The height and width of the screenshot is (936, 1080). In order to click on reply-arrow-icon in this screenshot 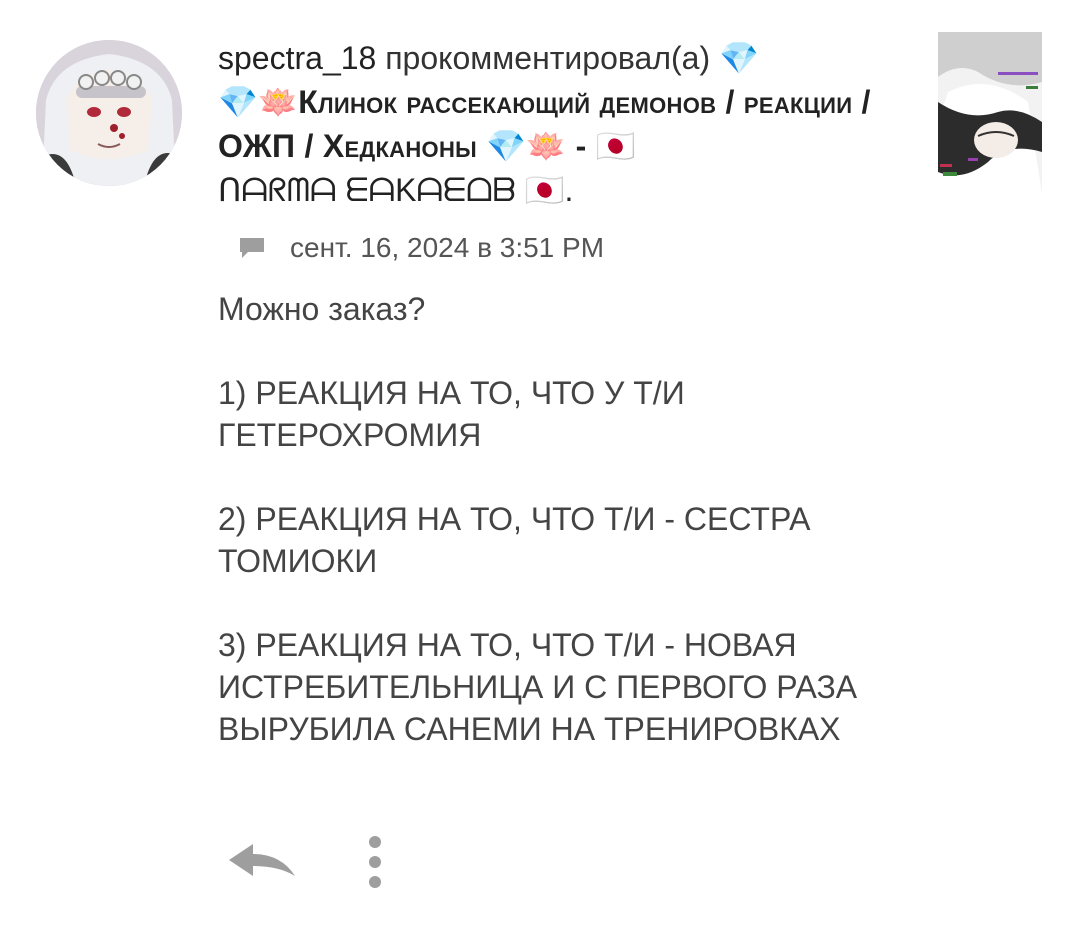, I will do `click(262, 860)`.